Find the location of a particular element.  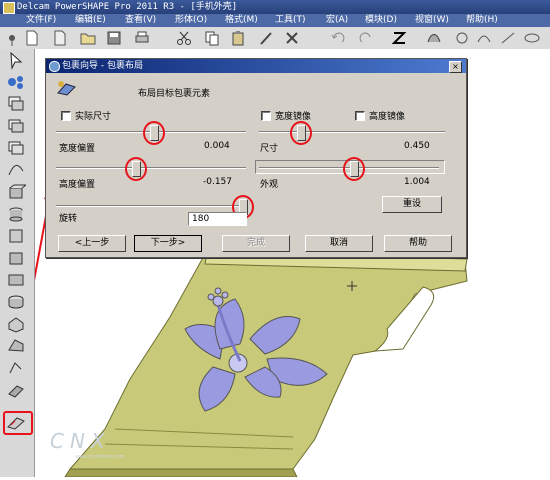

rotate-label: 旋转 is located at coordinates (68, 219).